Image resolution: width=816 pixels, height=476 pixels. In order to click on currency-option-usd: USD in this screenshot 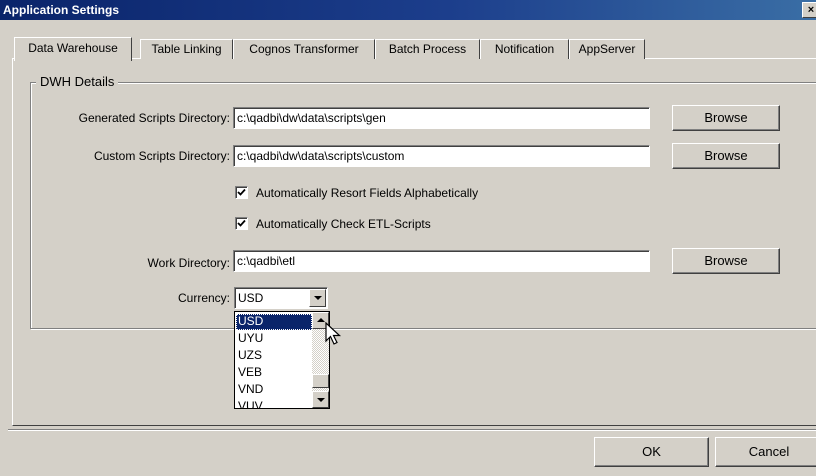, I will do `click(274, 322)`.